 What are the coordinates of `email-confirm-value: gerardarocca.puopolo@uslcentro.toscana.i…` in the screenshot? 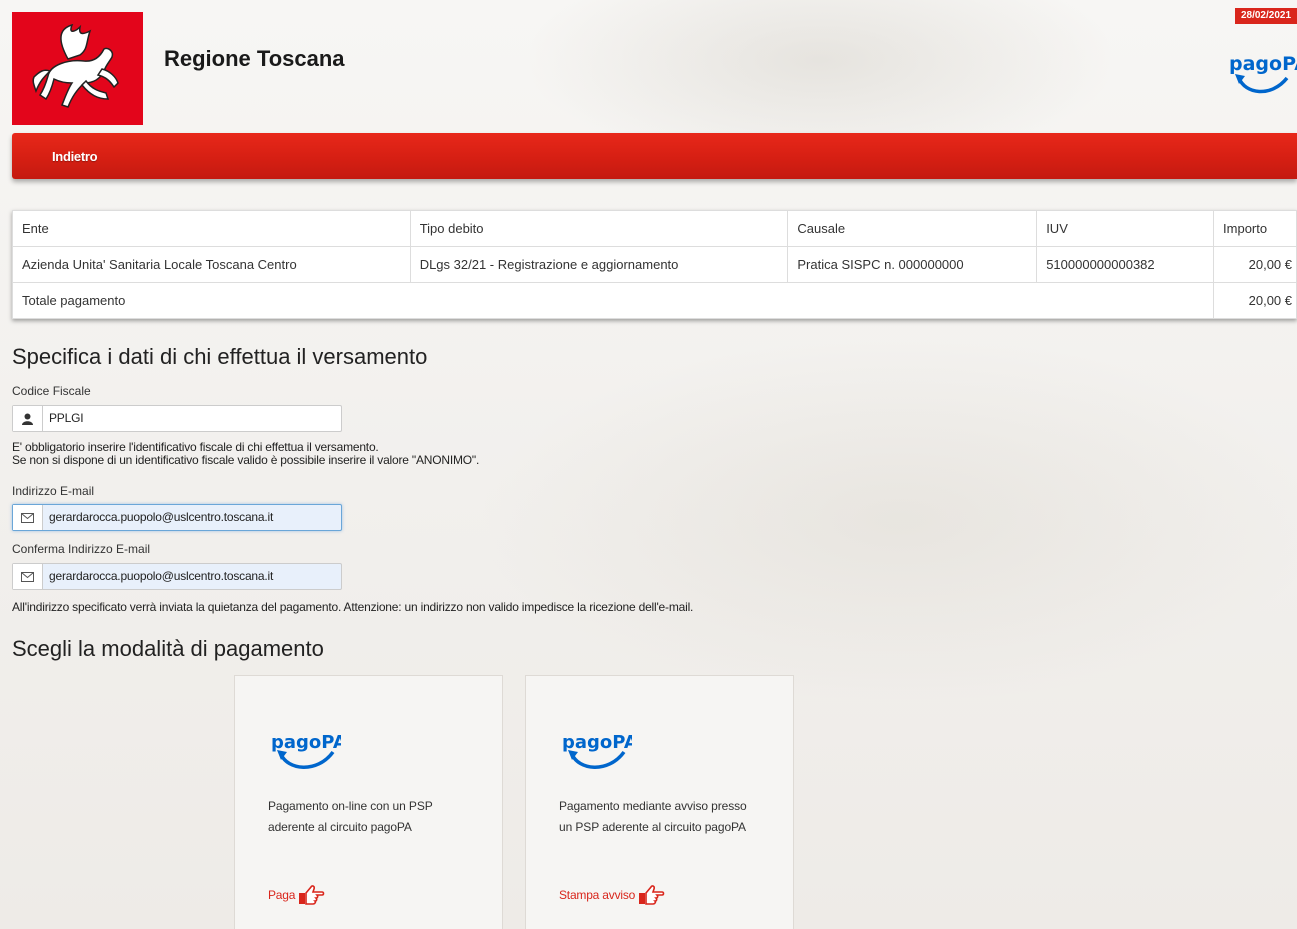 It's located at (158, 576).